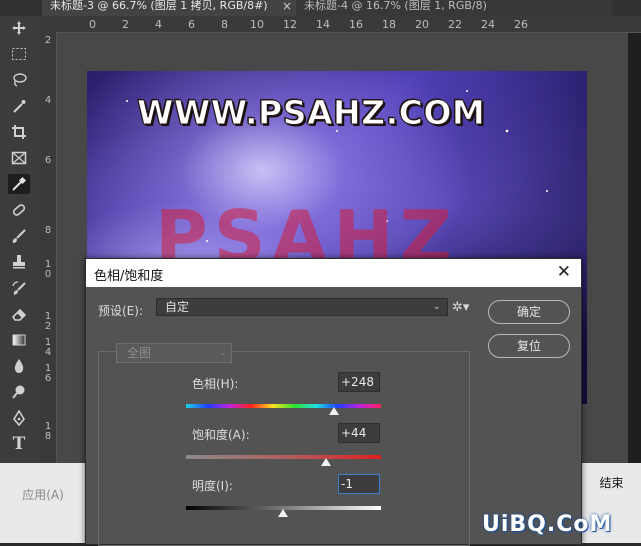 The width and height of the screenshot is (641, 546). I want to click on tab-label: 未标题-3 @ 66.7% (图层 1 拷贝, RGB/8#), so click(159, 6).